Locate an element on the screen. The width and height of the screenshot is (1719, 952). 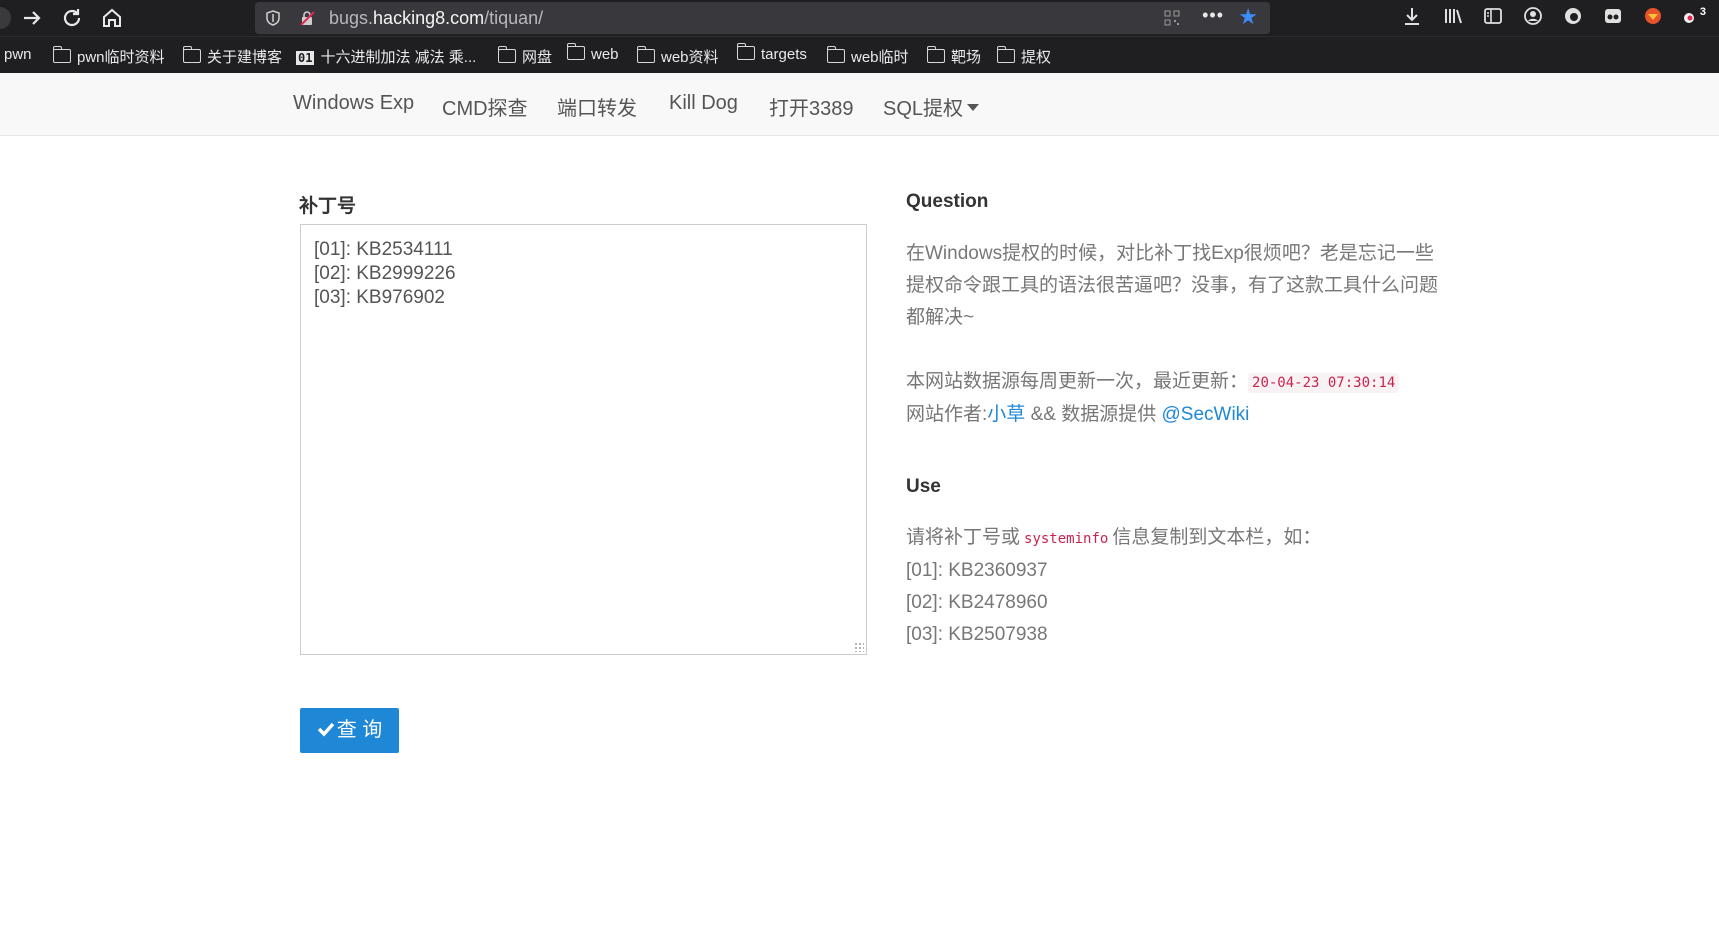
bookmark-label: 网盘 is located at coordinates (537, 57).